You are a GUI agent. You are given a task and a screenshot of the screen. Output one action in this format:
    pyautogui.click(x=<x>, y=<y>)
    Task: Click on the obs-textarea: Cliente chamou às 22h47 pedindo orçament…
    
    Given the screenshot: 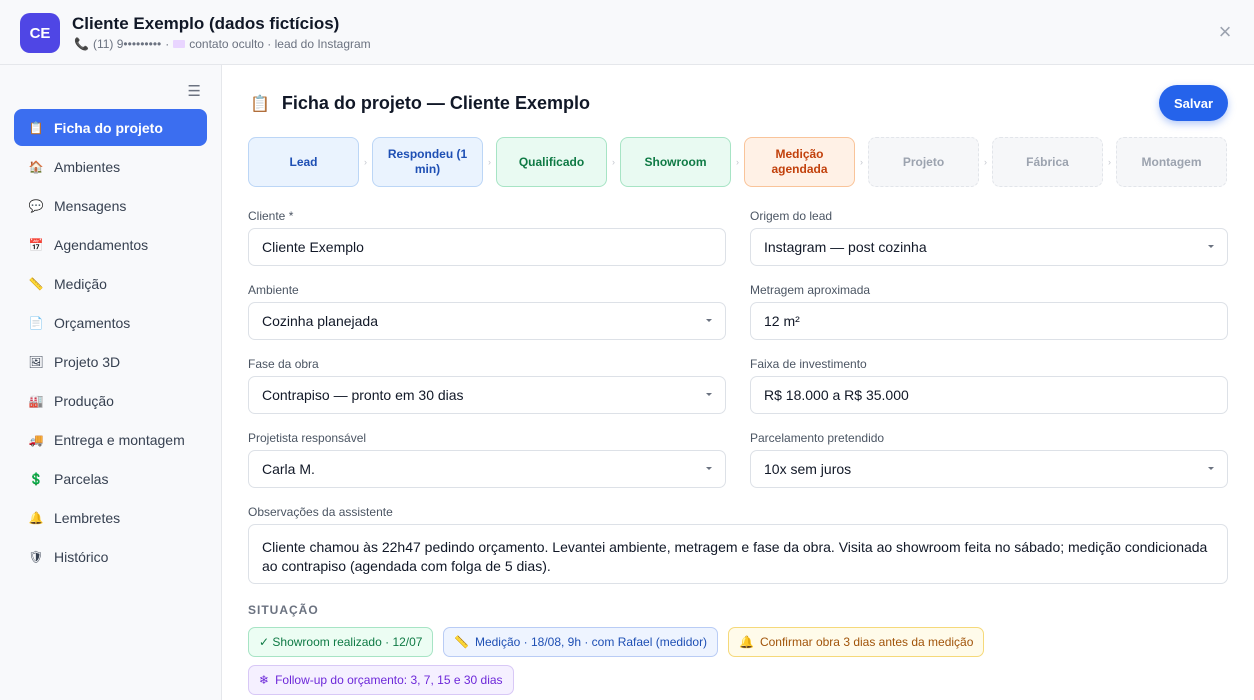 What is the action you would take?
    pyautogui.click(x=738, y=554)
    